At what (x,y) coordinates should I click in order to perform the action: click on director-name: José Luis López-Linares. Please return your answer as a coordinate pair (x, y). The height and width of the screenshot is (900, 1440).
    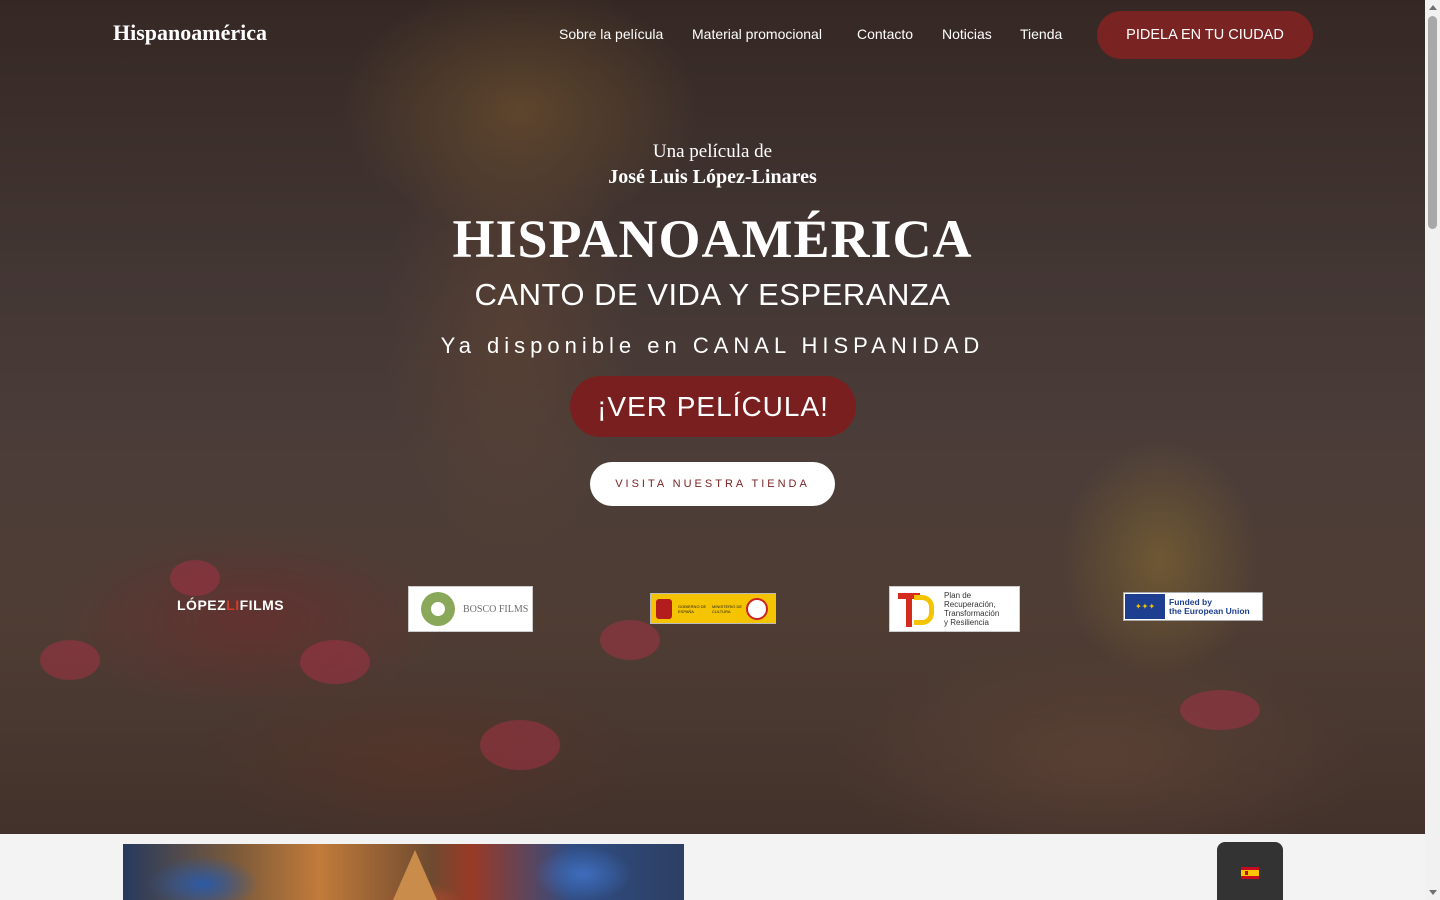
    Looking at the image, I should click on (712, 177).